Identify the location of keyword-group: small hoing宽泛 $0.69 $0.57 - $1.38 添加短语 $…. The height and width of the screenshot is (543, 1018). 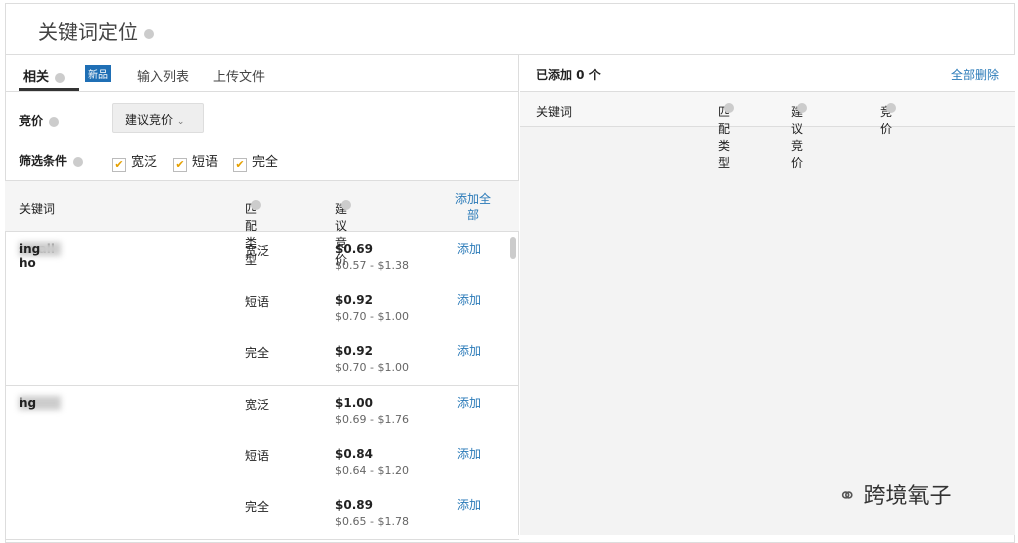
(262, 309).